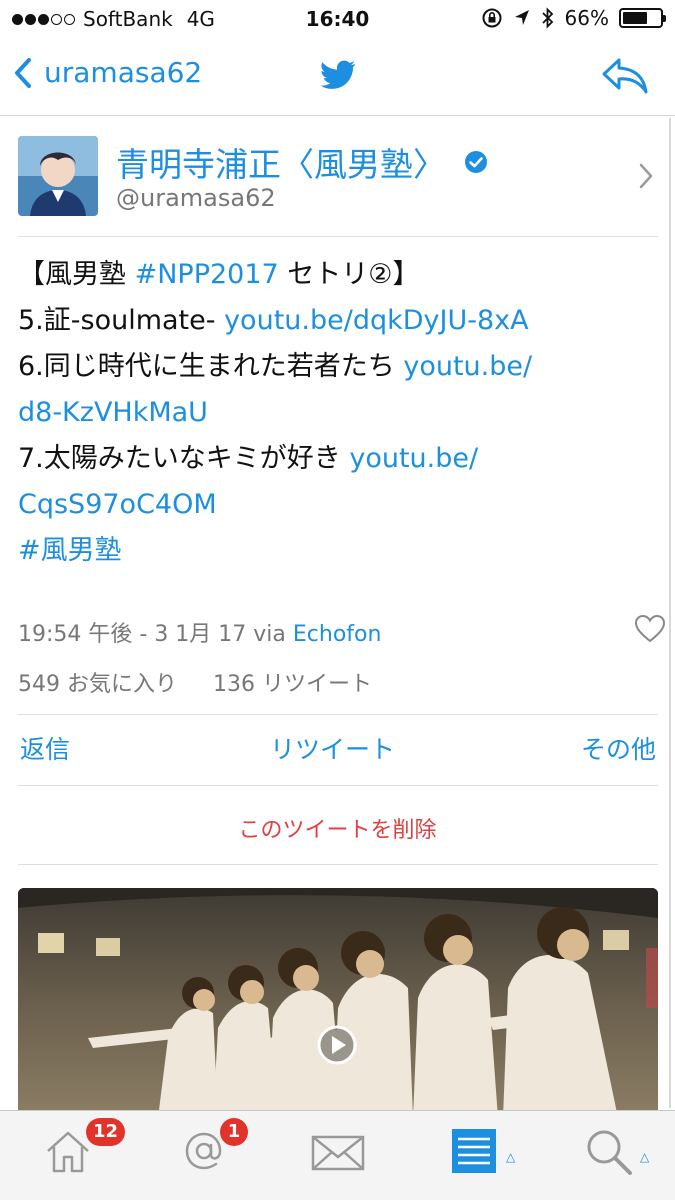  What do you see at coordinates (349, 274) in the screenshot?
I see `tweet-text-segment: セトリ②】` at bounding box center [349, 274].